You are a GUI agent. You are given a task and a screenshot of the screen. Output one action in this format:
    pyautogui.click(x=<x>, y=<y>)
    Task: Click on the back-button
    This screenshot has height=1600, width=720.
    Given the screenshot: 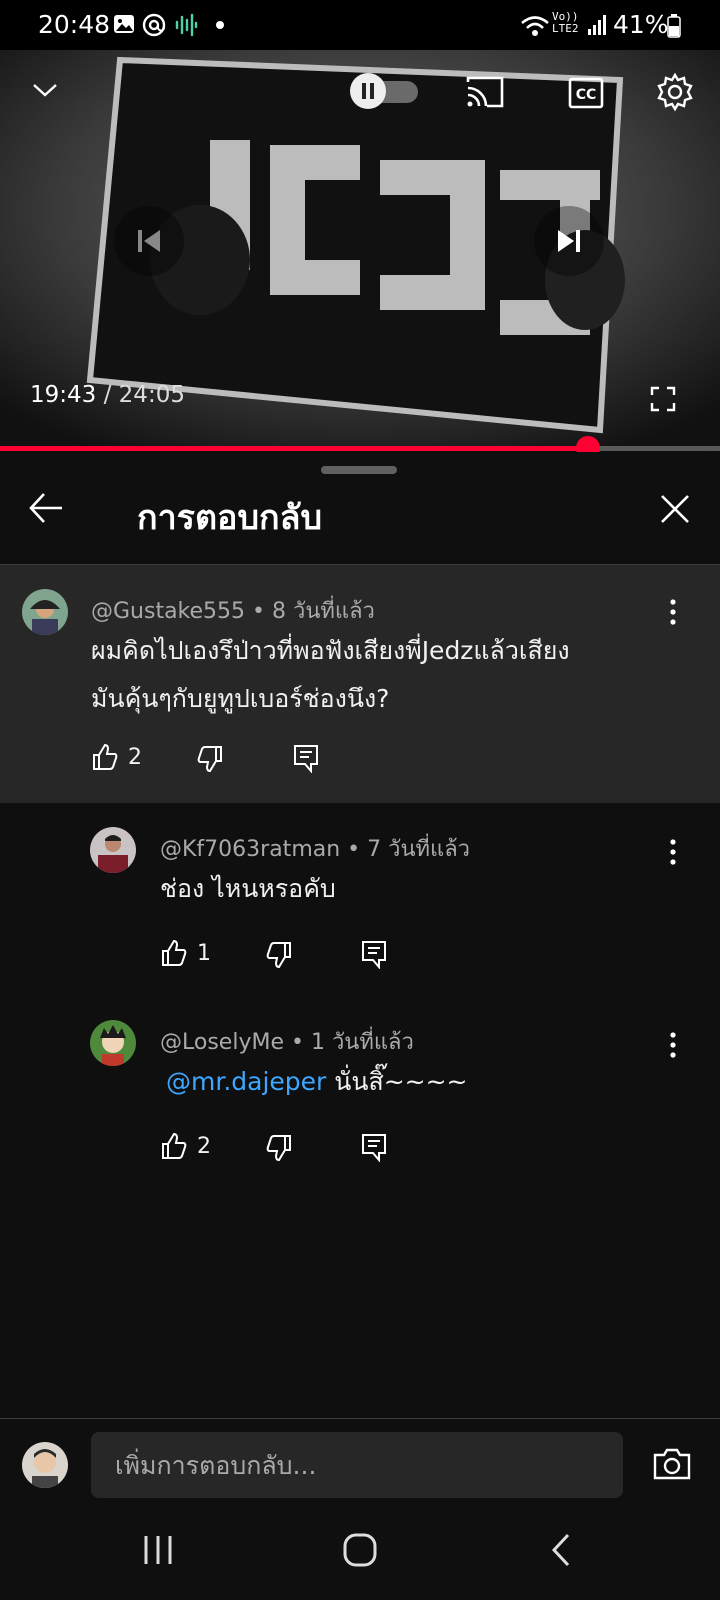 What is the action you would take?
    pyautogui.click(x=46, y=510)
    